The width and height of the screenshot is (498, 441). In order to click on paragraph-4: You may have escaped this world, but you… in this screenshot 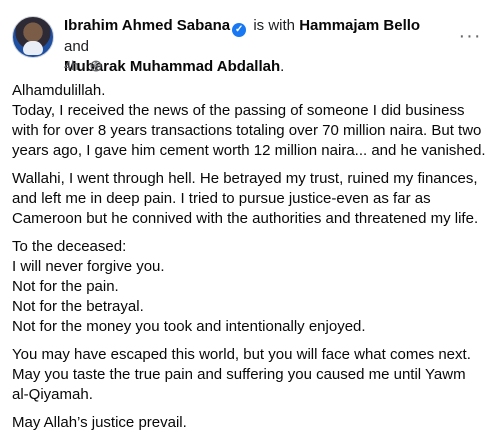, I will do `click(241, 374)`.